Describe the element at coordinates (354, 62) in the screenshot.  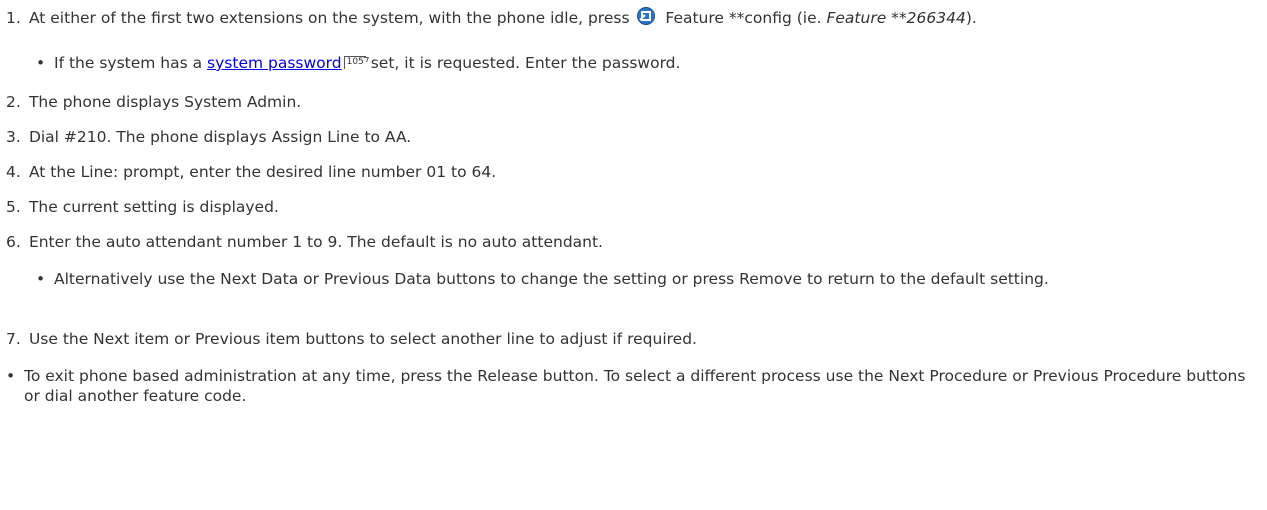
I see `page-reference-icon: 105` at that location.